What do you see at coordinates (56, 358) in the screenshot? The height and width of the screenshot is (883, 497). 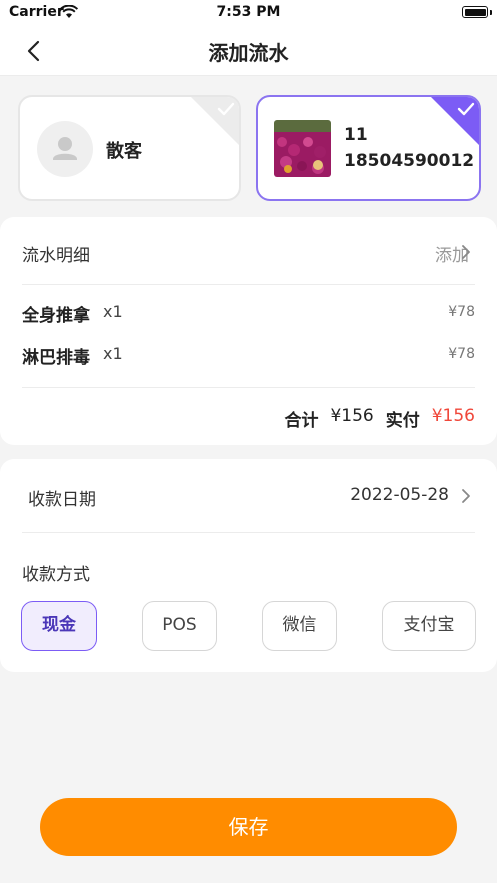 I see `item-name: 淋巴排毒` at bounding box center [56, 358].